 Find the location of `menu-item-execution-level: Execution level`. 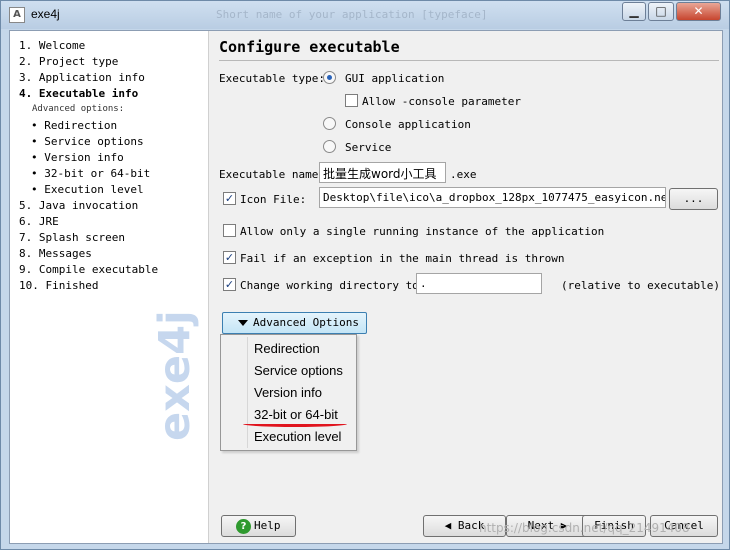

menu-item-execution-level: Execution level is located at coordinates (297, 436).